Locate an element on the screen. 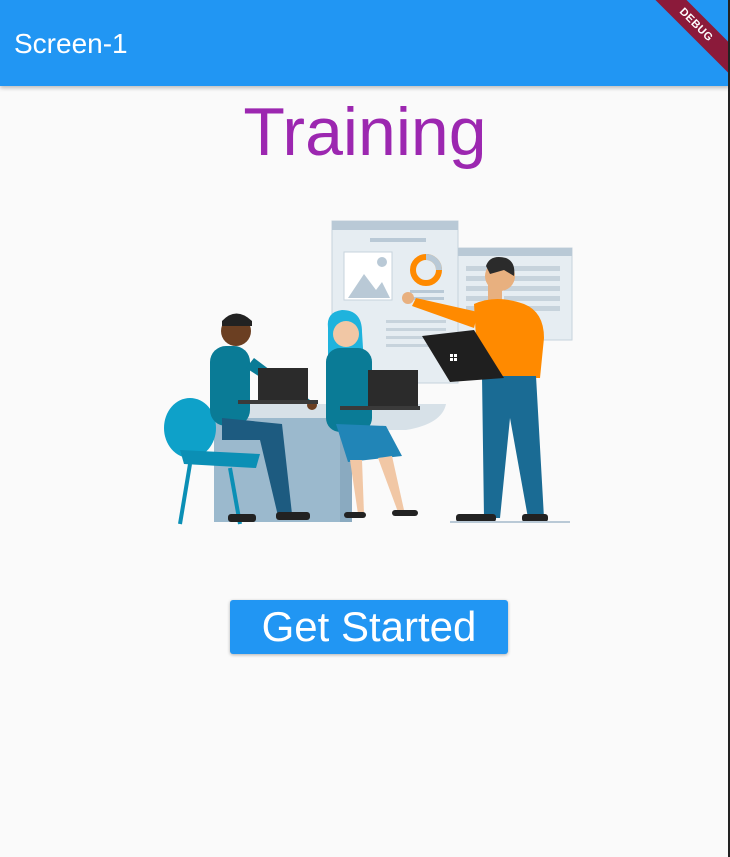  app-bar-title: Screen-1 is located at coordinates (71, 43).